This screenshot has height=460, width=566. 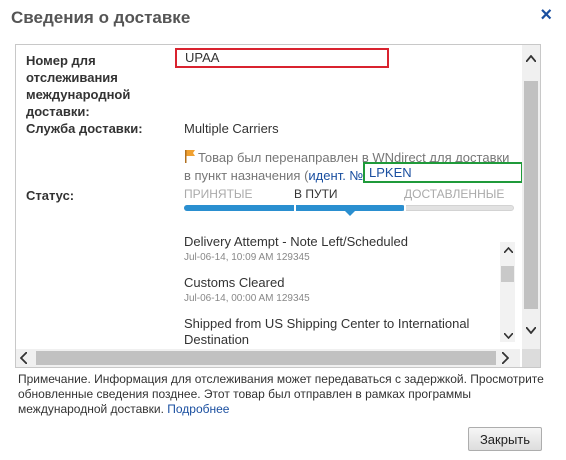 What do you see at coordinates (507, 274) in the screenshot?
I see `events-scrollbar-thumb` at bounding box center [507, 274].